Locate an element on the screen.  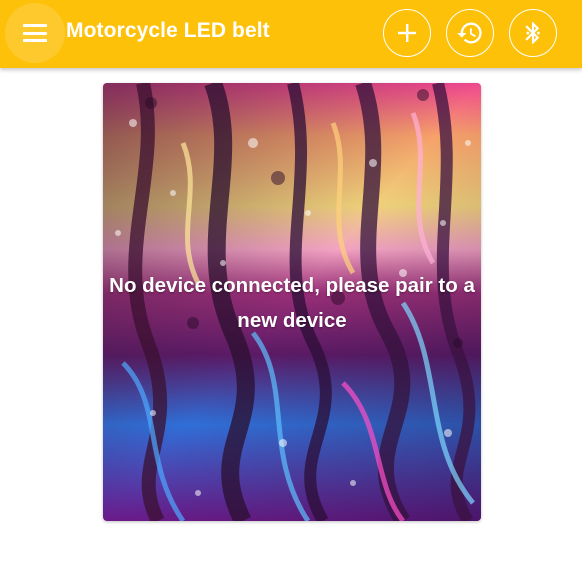
bluetooth-icon is located at coordinates (532, 33).